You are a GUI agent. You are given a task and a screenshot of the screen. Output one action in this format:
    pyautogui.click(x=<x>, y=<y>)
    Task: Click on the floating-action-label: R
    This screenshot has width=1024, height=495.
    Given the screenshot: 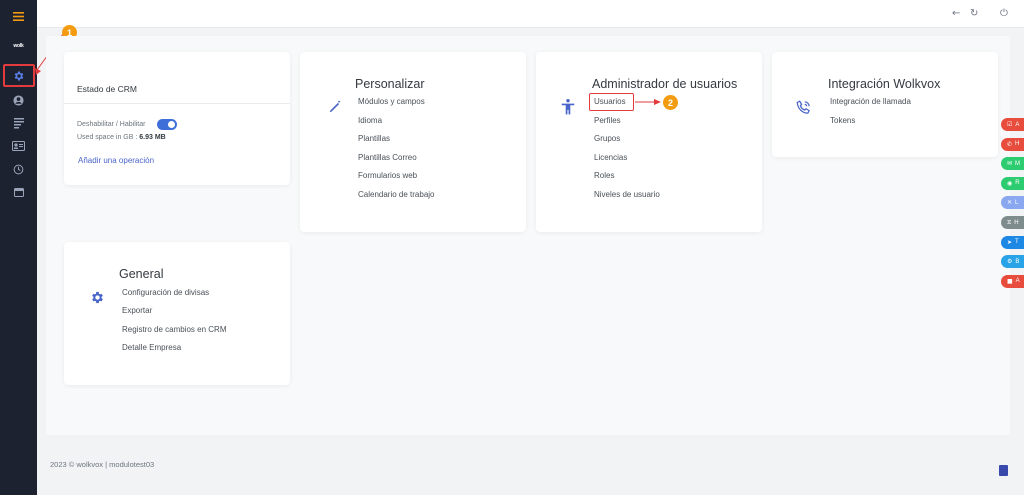 What is the action you would take?
    pyautogui.click(x=1017, y=183)
    